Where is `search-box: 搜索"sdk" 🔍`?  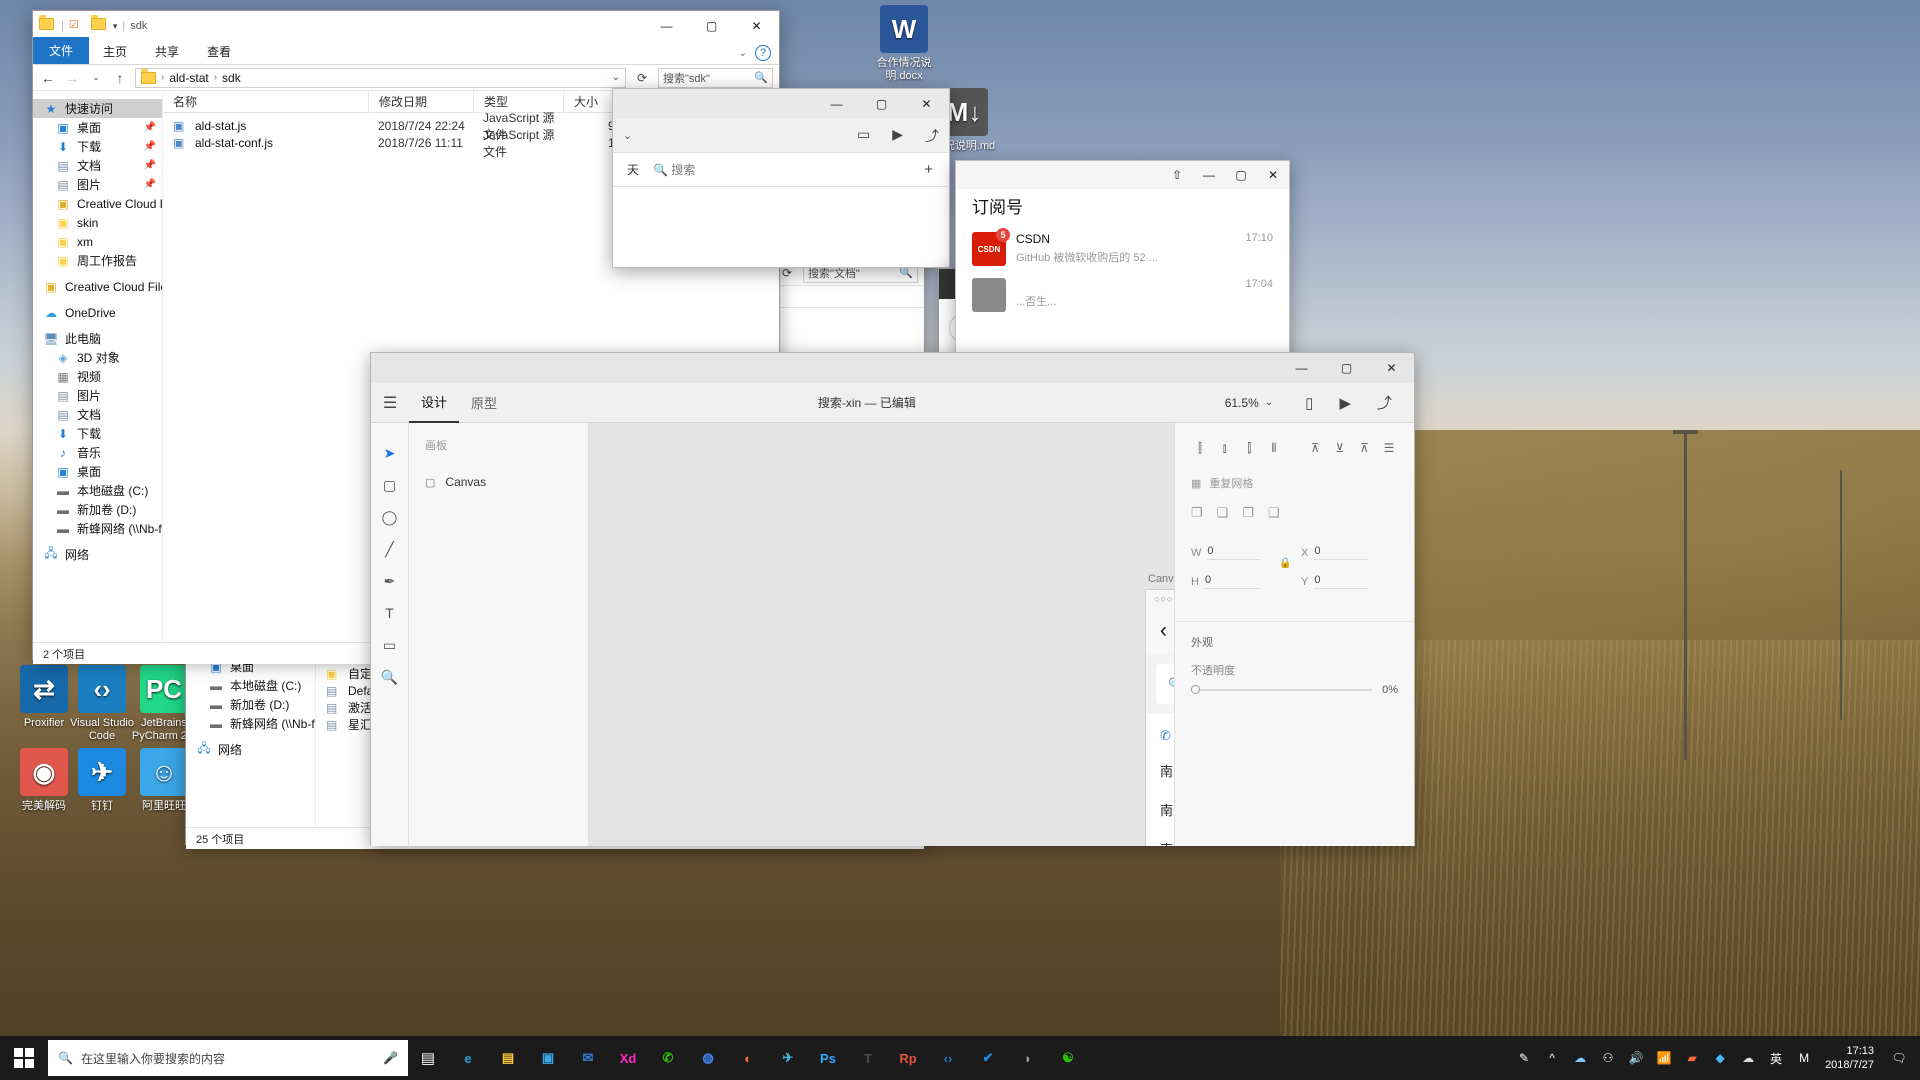 search-box: 搜索"sdk" 🔍 is located at coordinates (715, 77).